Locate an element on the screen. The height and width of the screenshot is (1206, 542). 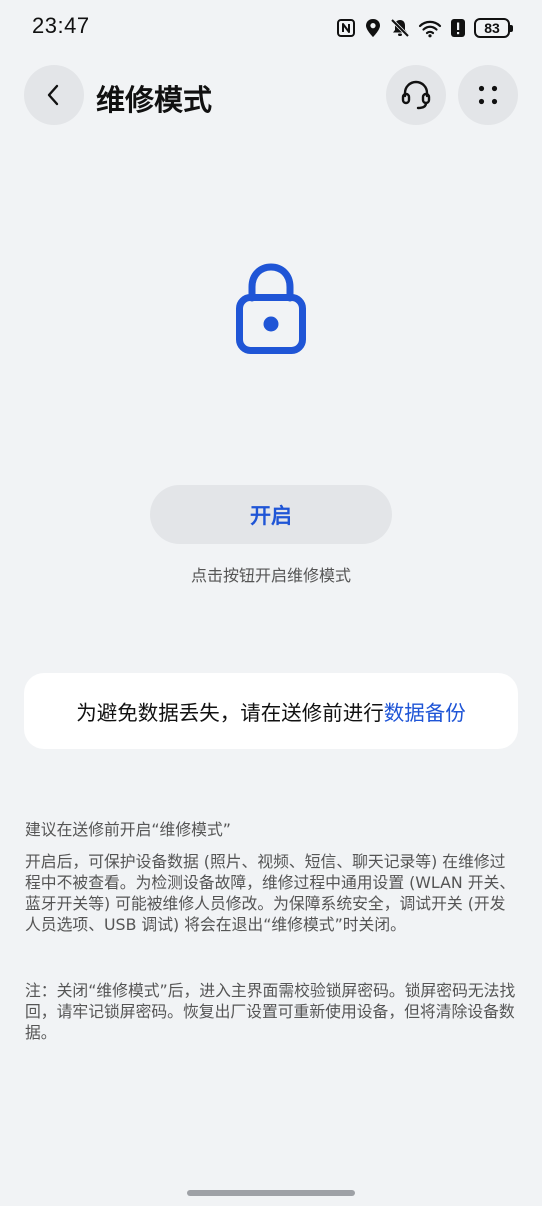
more-options-button is located at coordinates (488, 95).